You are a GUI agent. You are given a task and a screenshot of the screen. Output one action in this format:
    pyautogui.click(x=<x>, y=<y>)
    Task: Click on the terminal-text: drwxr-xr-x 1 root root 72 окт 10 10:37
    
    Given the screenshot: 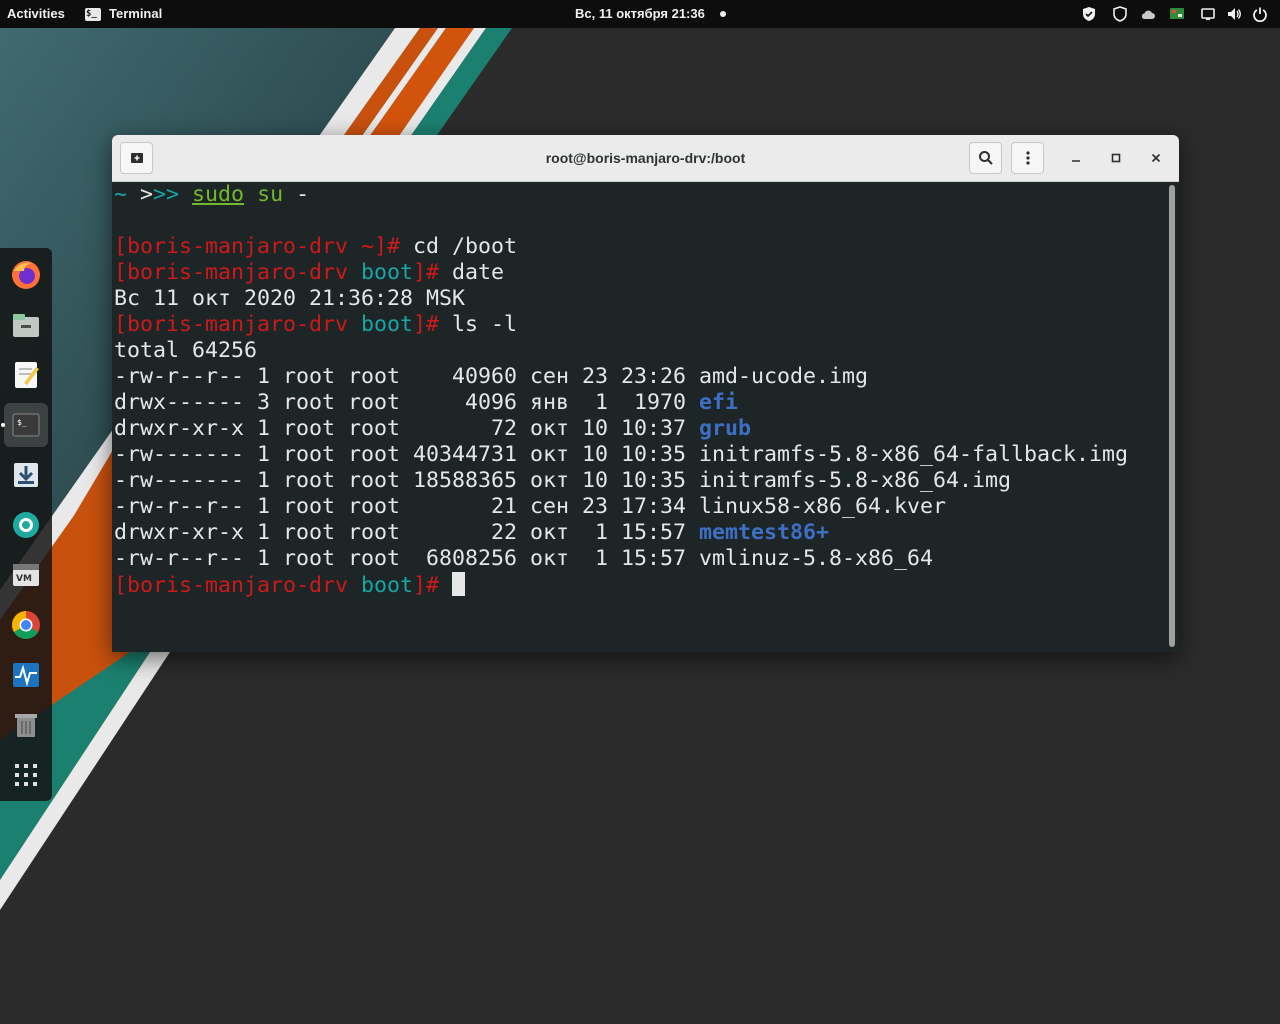 What is the action you would take?
    pyautogui.click(x=407, y=428)
    